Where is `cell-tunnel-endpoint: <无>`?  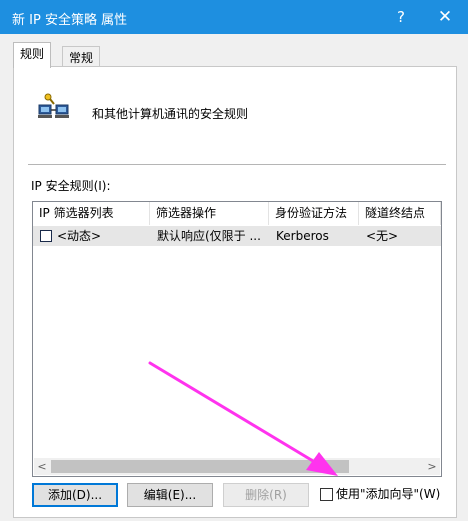
cell-tunnel-endpoint: <无> is located at coordinates (382, 236).